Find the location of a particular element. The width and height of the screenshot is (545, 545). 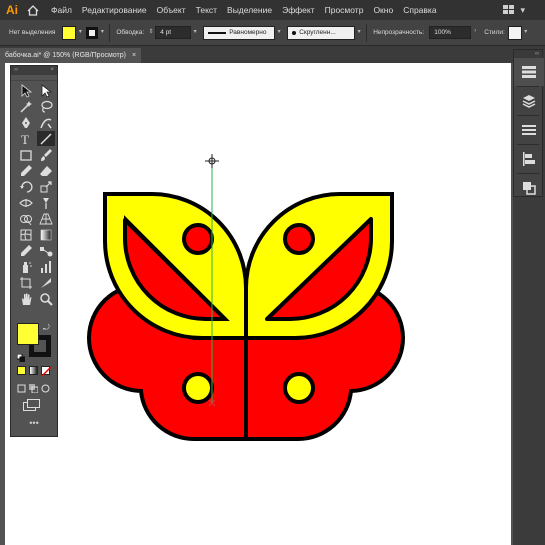

menu-select: Выделение is located at coordinates (249, 10).